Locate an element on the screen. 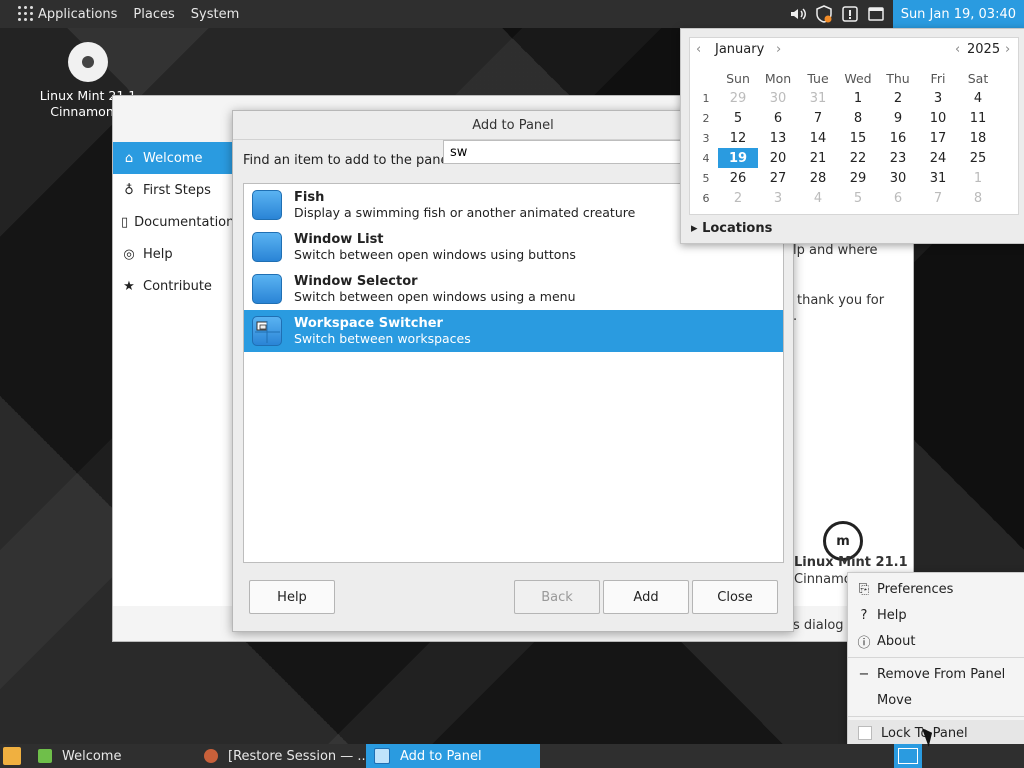 This screenshot has width=1024, height=768. calendar-header: ‹ January › ‹ 2025 › is located at coordinates (854, 52).